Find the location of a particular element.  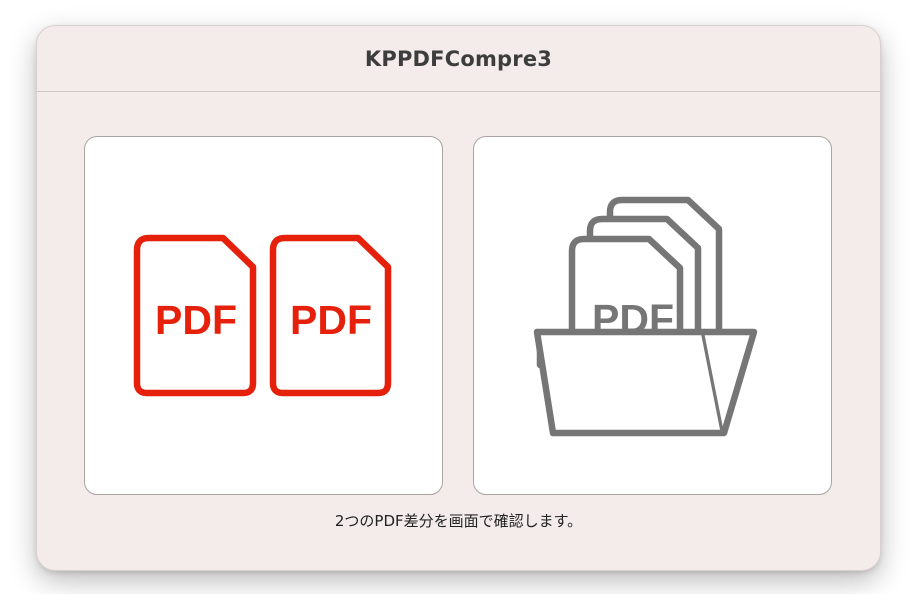

pdf-folder-icon: PDF is located at coordinates (645, 316).